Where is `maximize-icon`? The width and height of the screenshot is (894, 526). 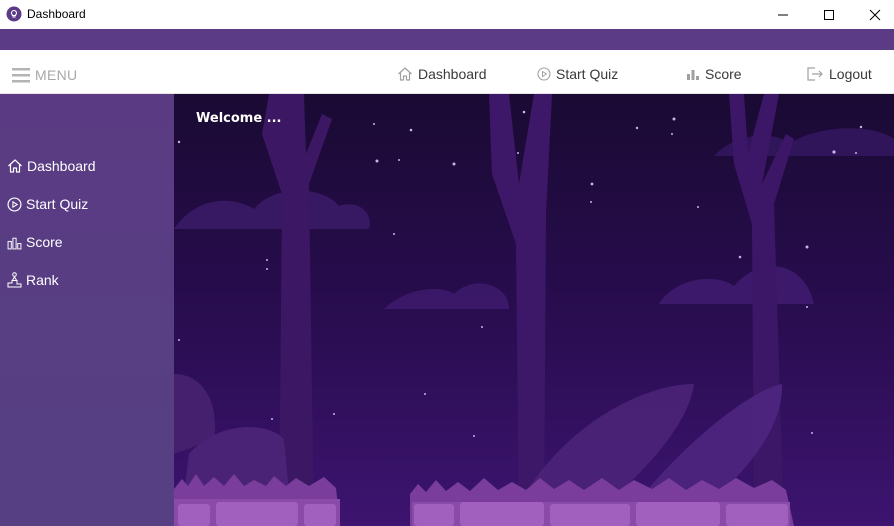
maximize-icon is located at coordinates (829, 14).